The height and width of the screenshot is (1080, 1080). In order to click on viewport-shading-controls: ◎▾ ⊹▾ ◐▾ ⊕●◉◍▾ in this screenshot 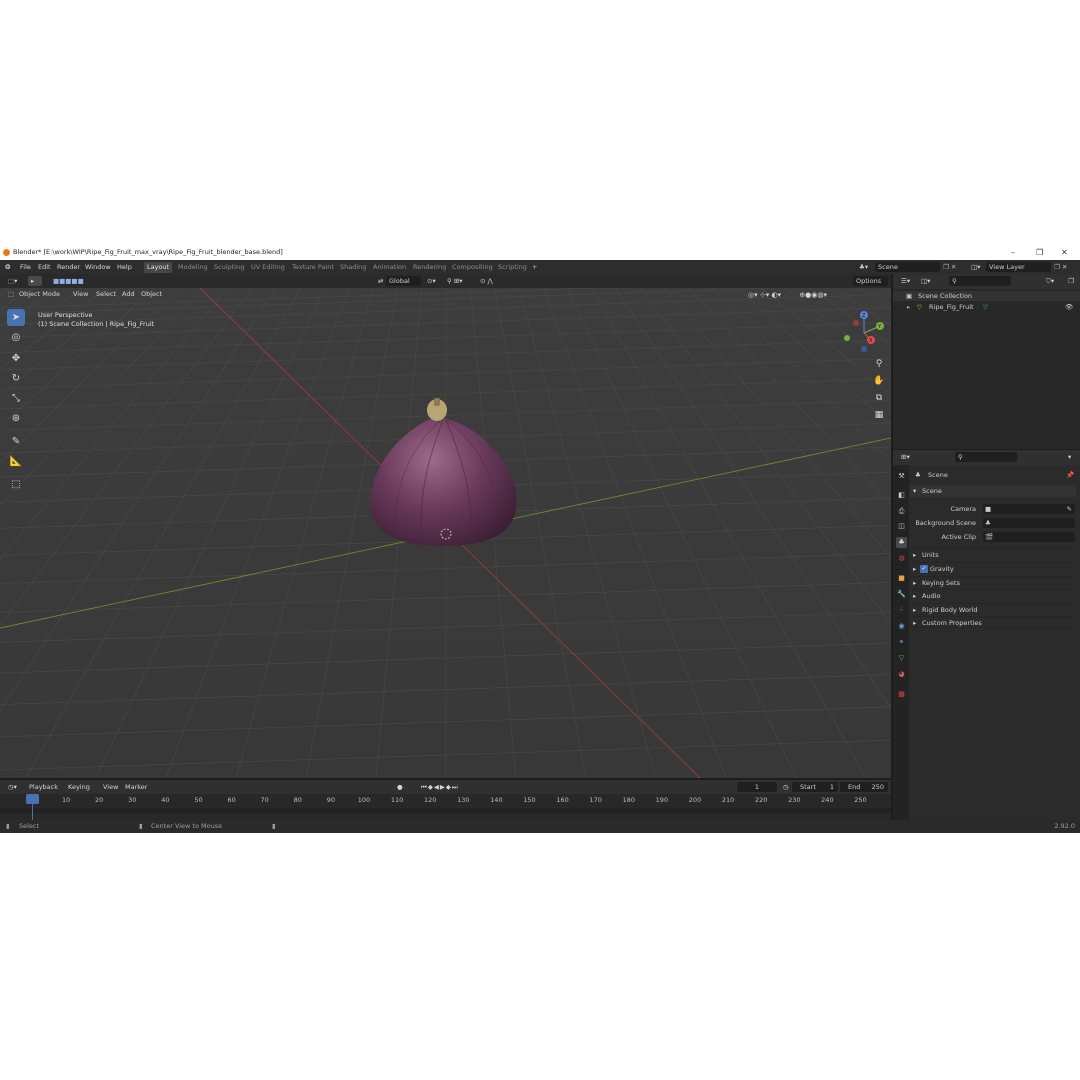, I will do `click(818, 295)`.